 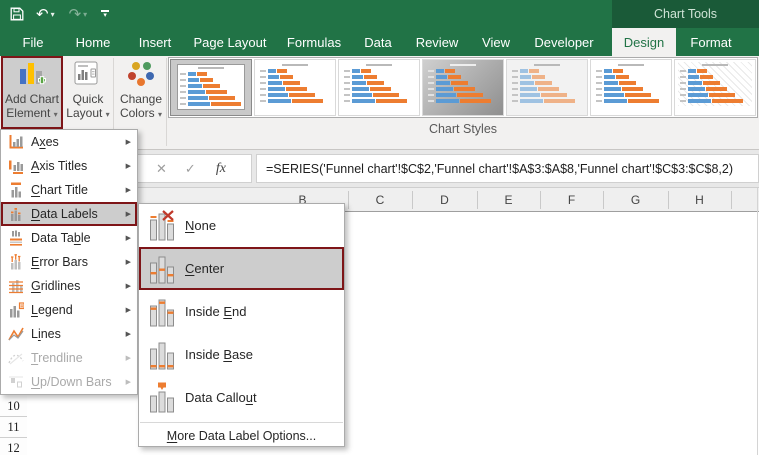 What do you see at coordinates (78, 14) in the screenshot?
I see `redo-icon: ↷ ▾` at bounding box center [78, 14].